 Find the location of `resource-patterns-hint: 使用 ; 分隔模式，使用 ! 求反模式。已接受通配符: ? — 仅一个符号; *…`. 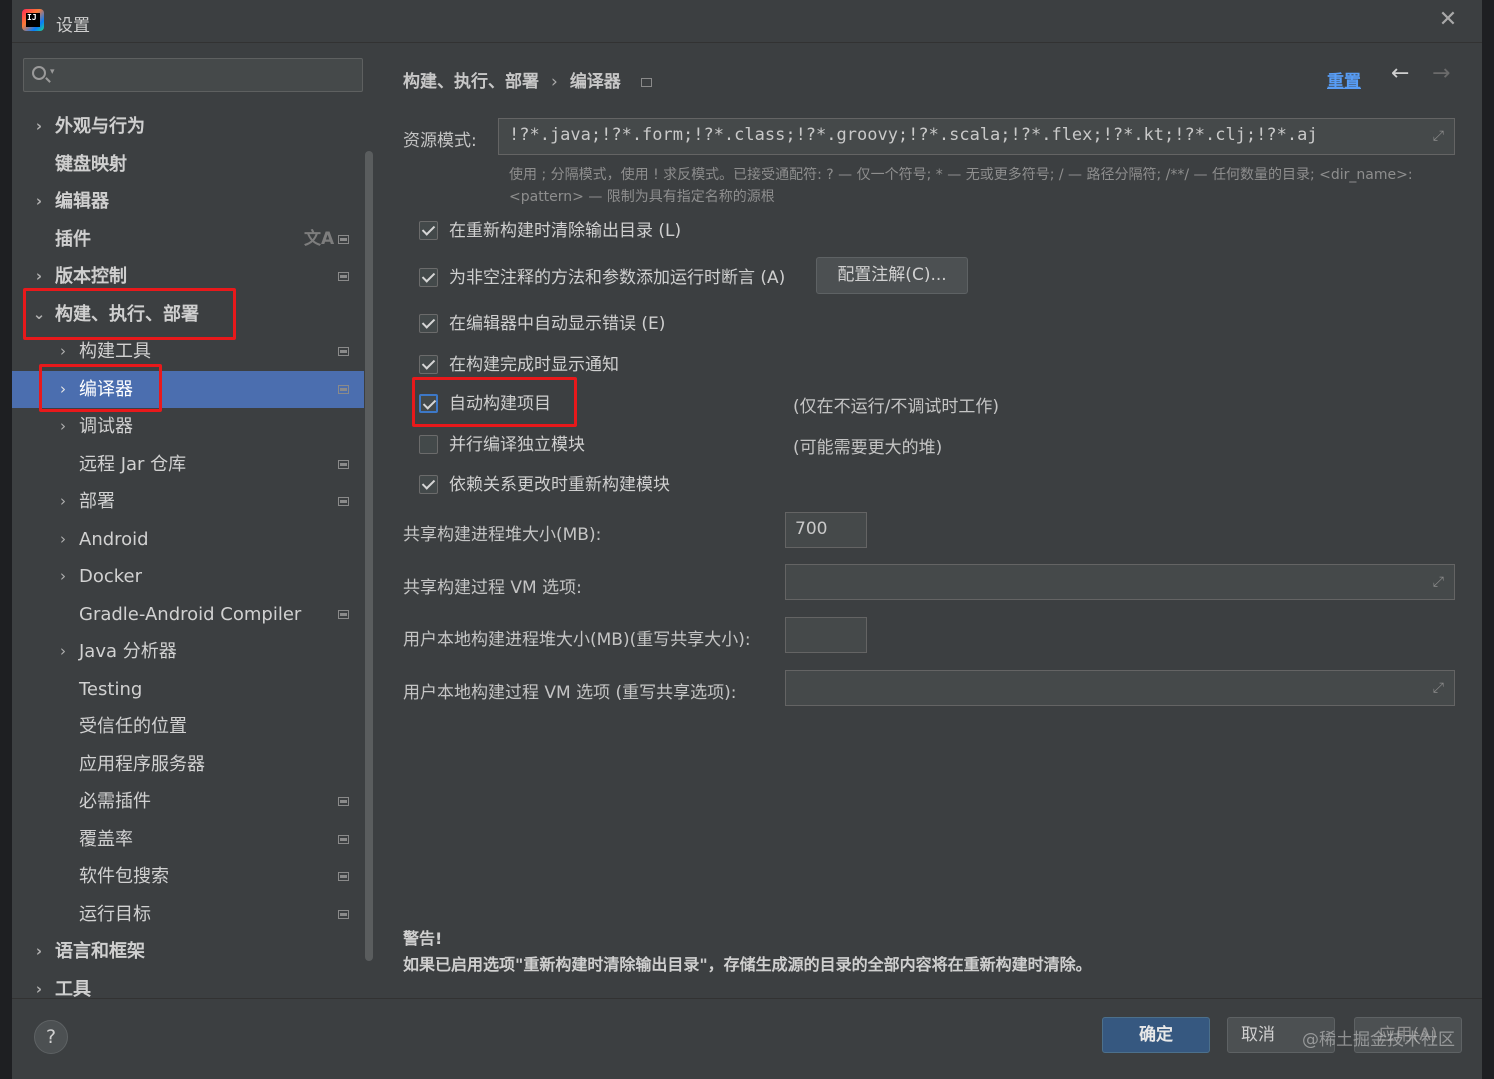

resource-patterns-hint: 使用 ; 分隔模式，使用 ! 求反模式。已接受通配符: ? — 仅一个符号; *… is located at coordinates (961, 186).